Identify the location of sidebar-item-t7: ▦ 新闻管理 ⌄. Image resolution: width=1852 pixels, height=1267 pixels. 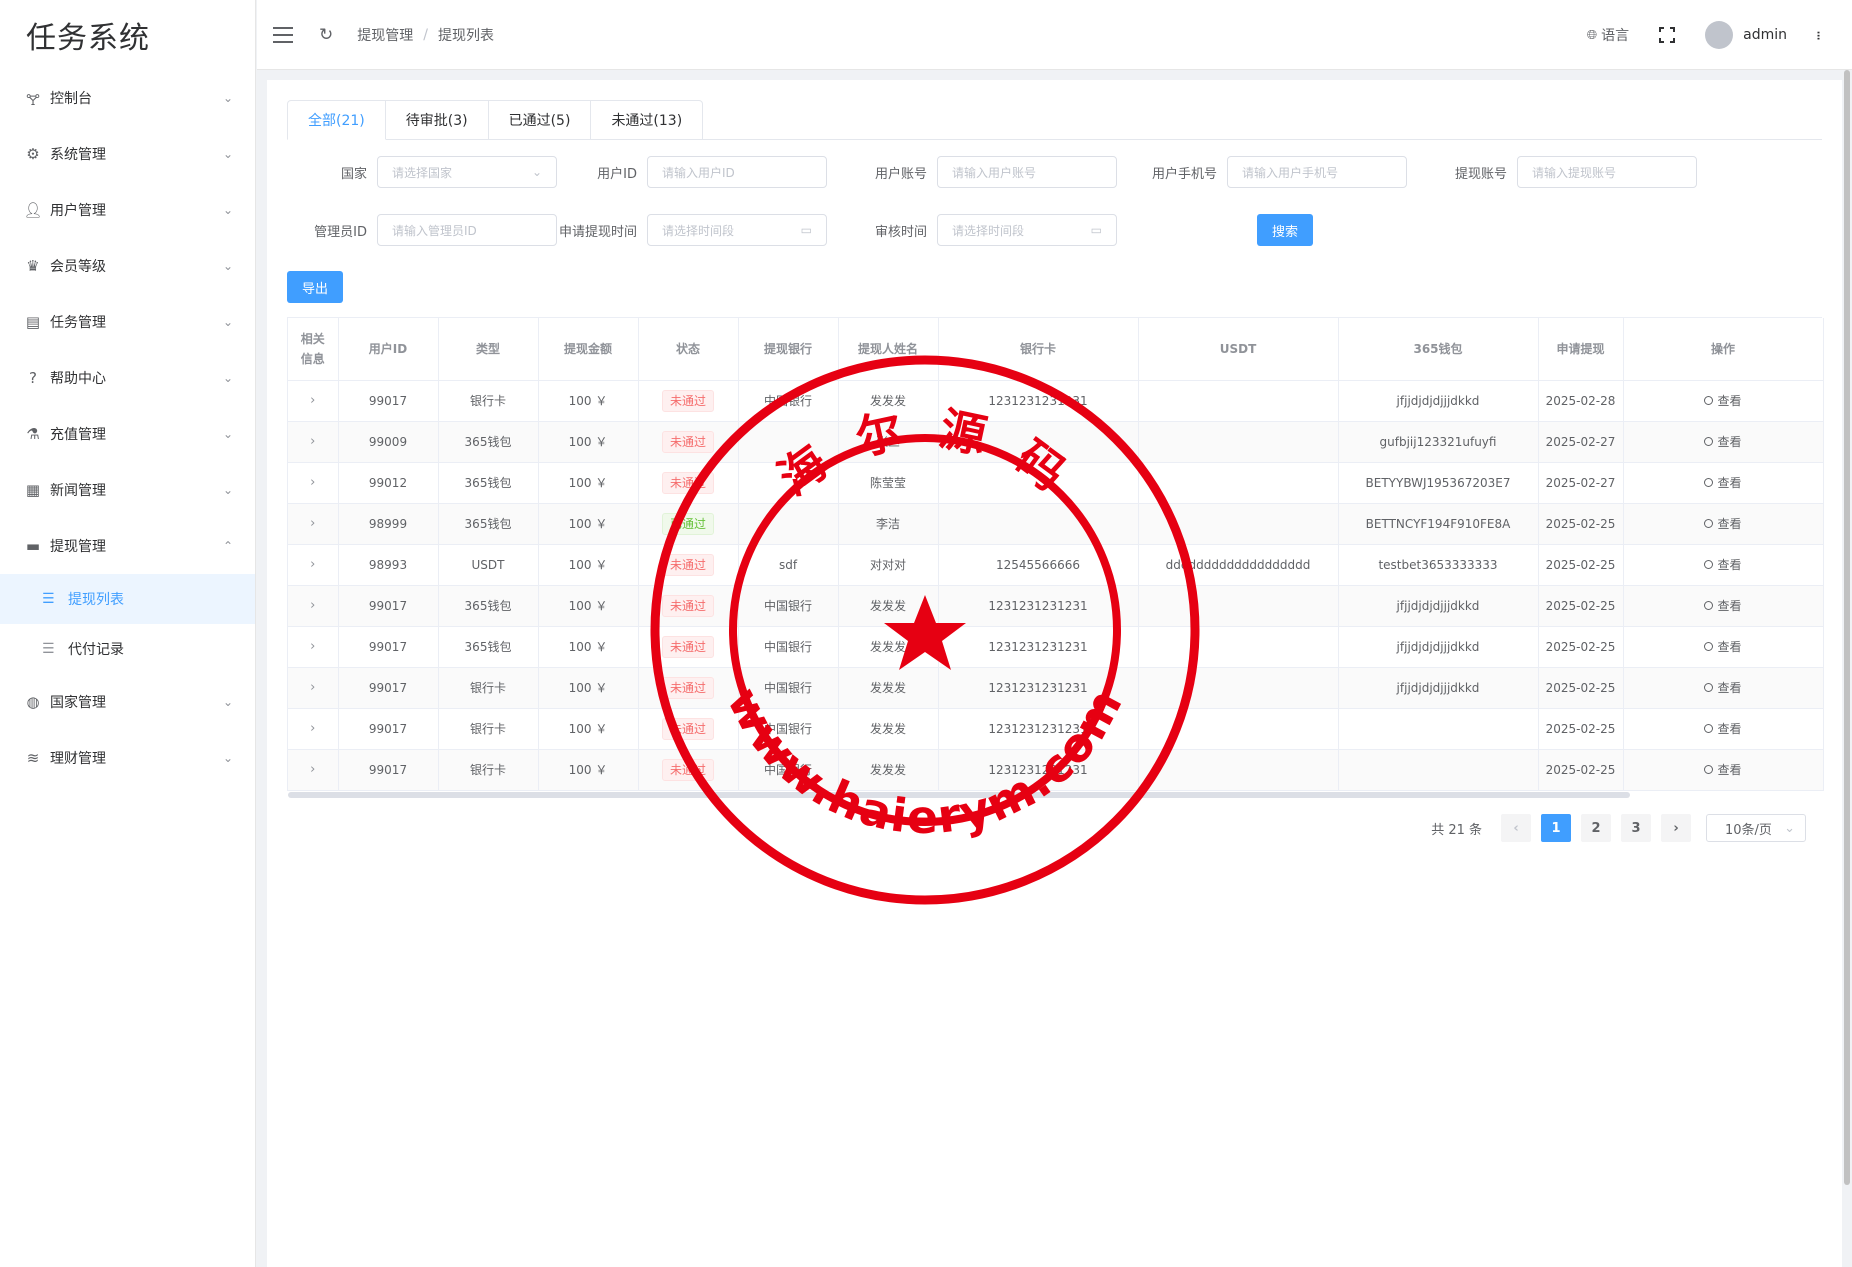
(127, 490).